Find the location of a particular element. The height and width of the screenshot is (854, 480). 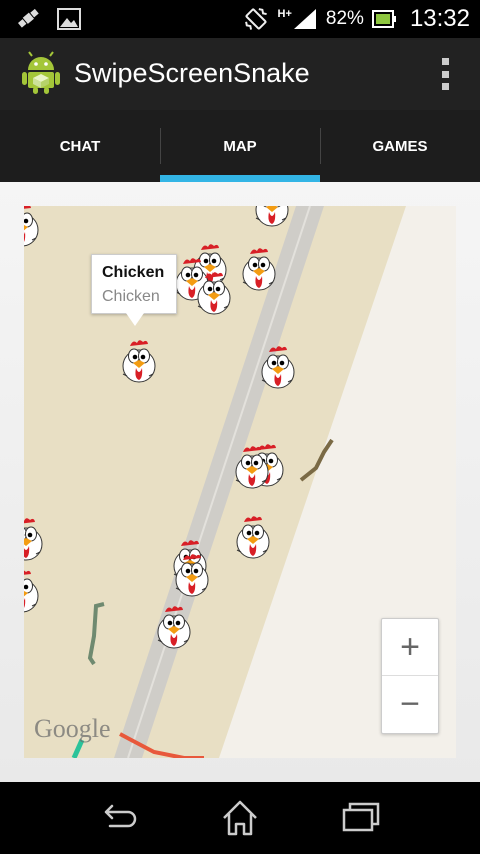

zoom-controls: + − is located at coordinates (410, 676).